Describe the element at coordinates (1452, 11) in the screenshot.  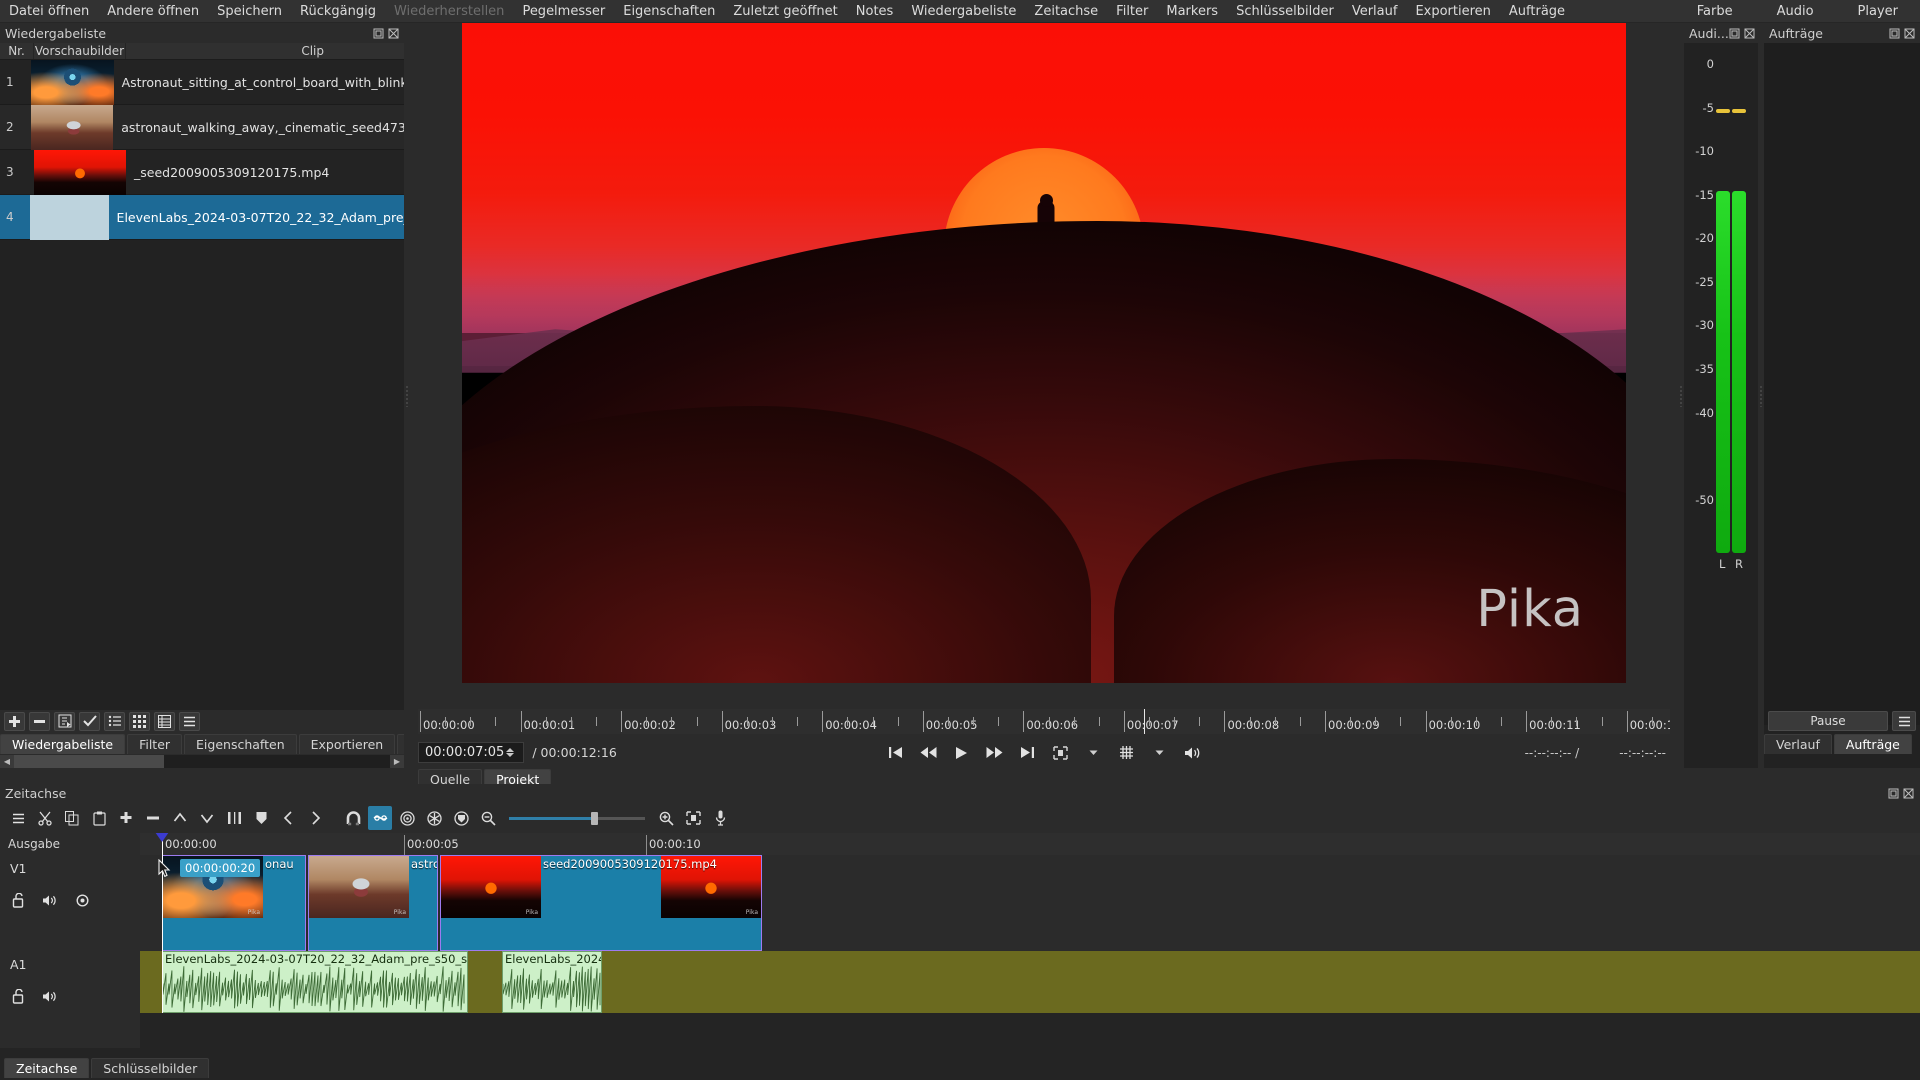
I see `menu-item-exportieren: Exportieren` at that location.